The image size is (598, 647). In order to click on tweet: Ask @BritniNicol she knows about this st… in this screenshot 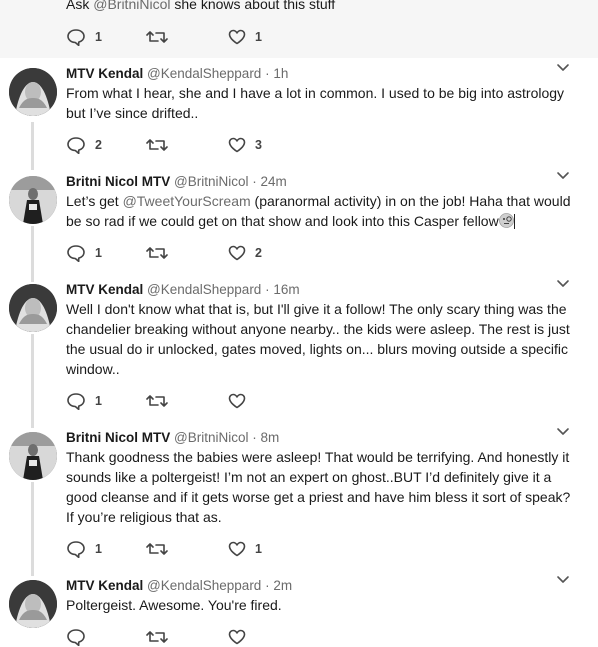, I will do `click(299, 29)`.